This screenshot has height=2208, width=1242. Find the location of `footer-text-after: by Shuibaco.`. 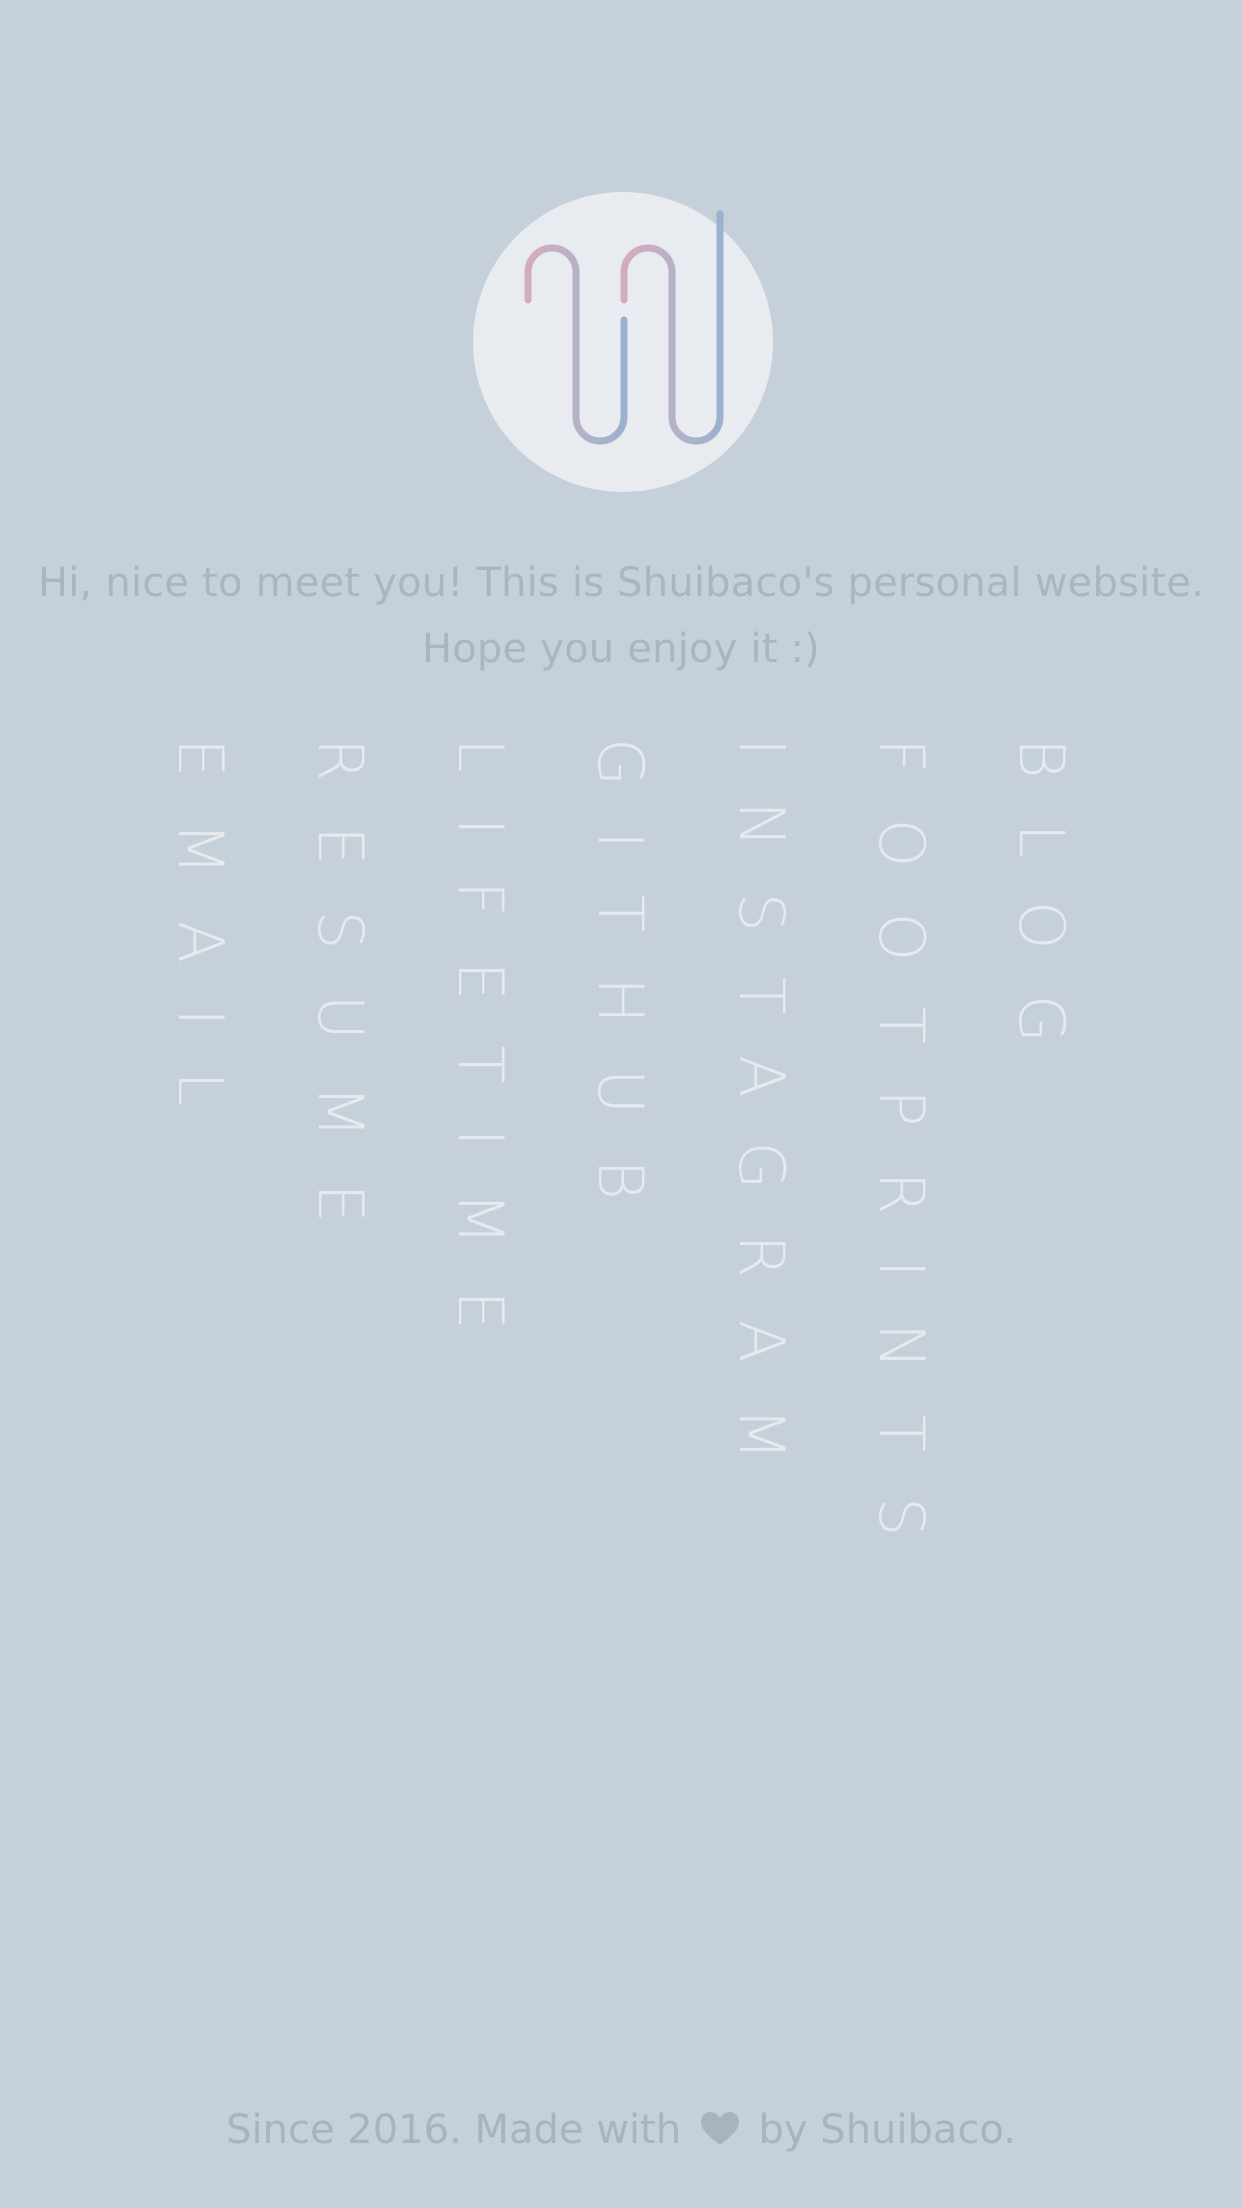

footer-text-after: by Shuibaco. is located at coordinates (887, 2130).